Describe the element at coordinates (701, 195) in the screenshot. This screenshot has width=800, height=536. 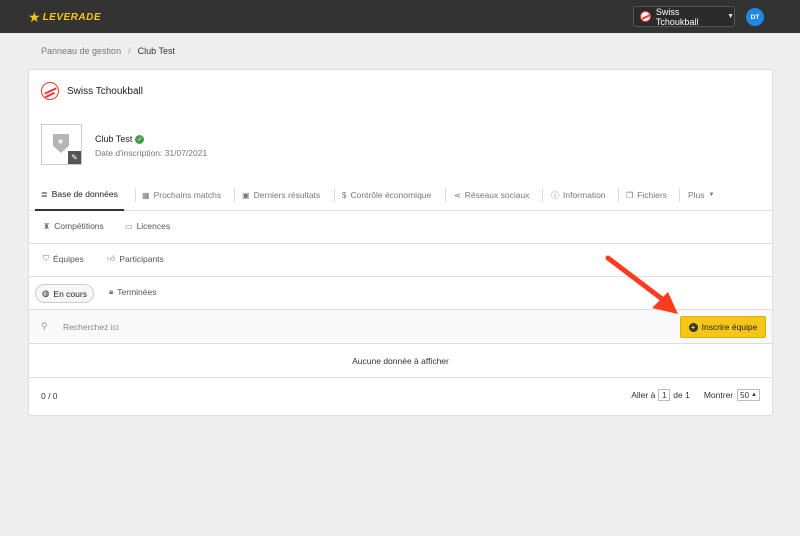
I see `tab-plus: Plus ▼` at that location.